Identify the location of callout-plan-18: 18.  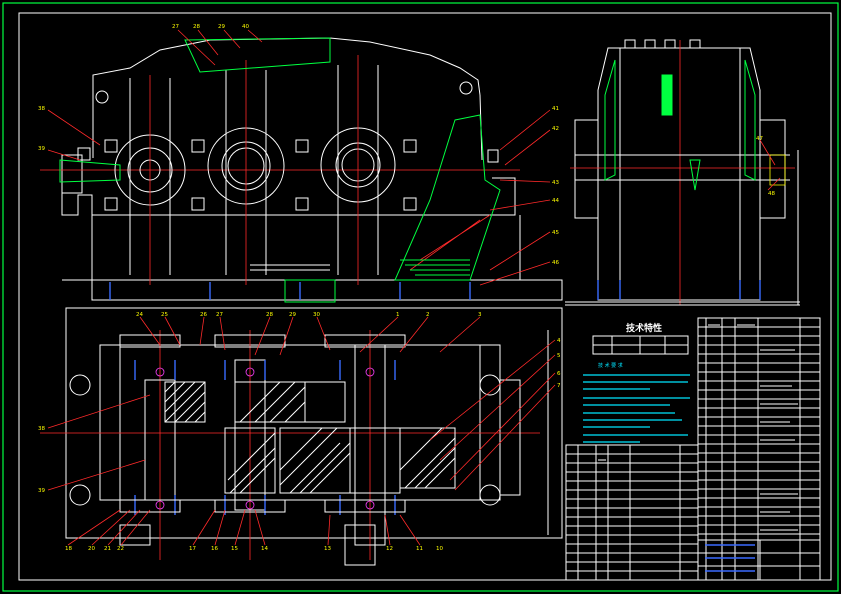
(68, 549).